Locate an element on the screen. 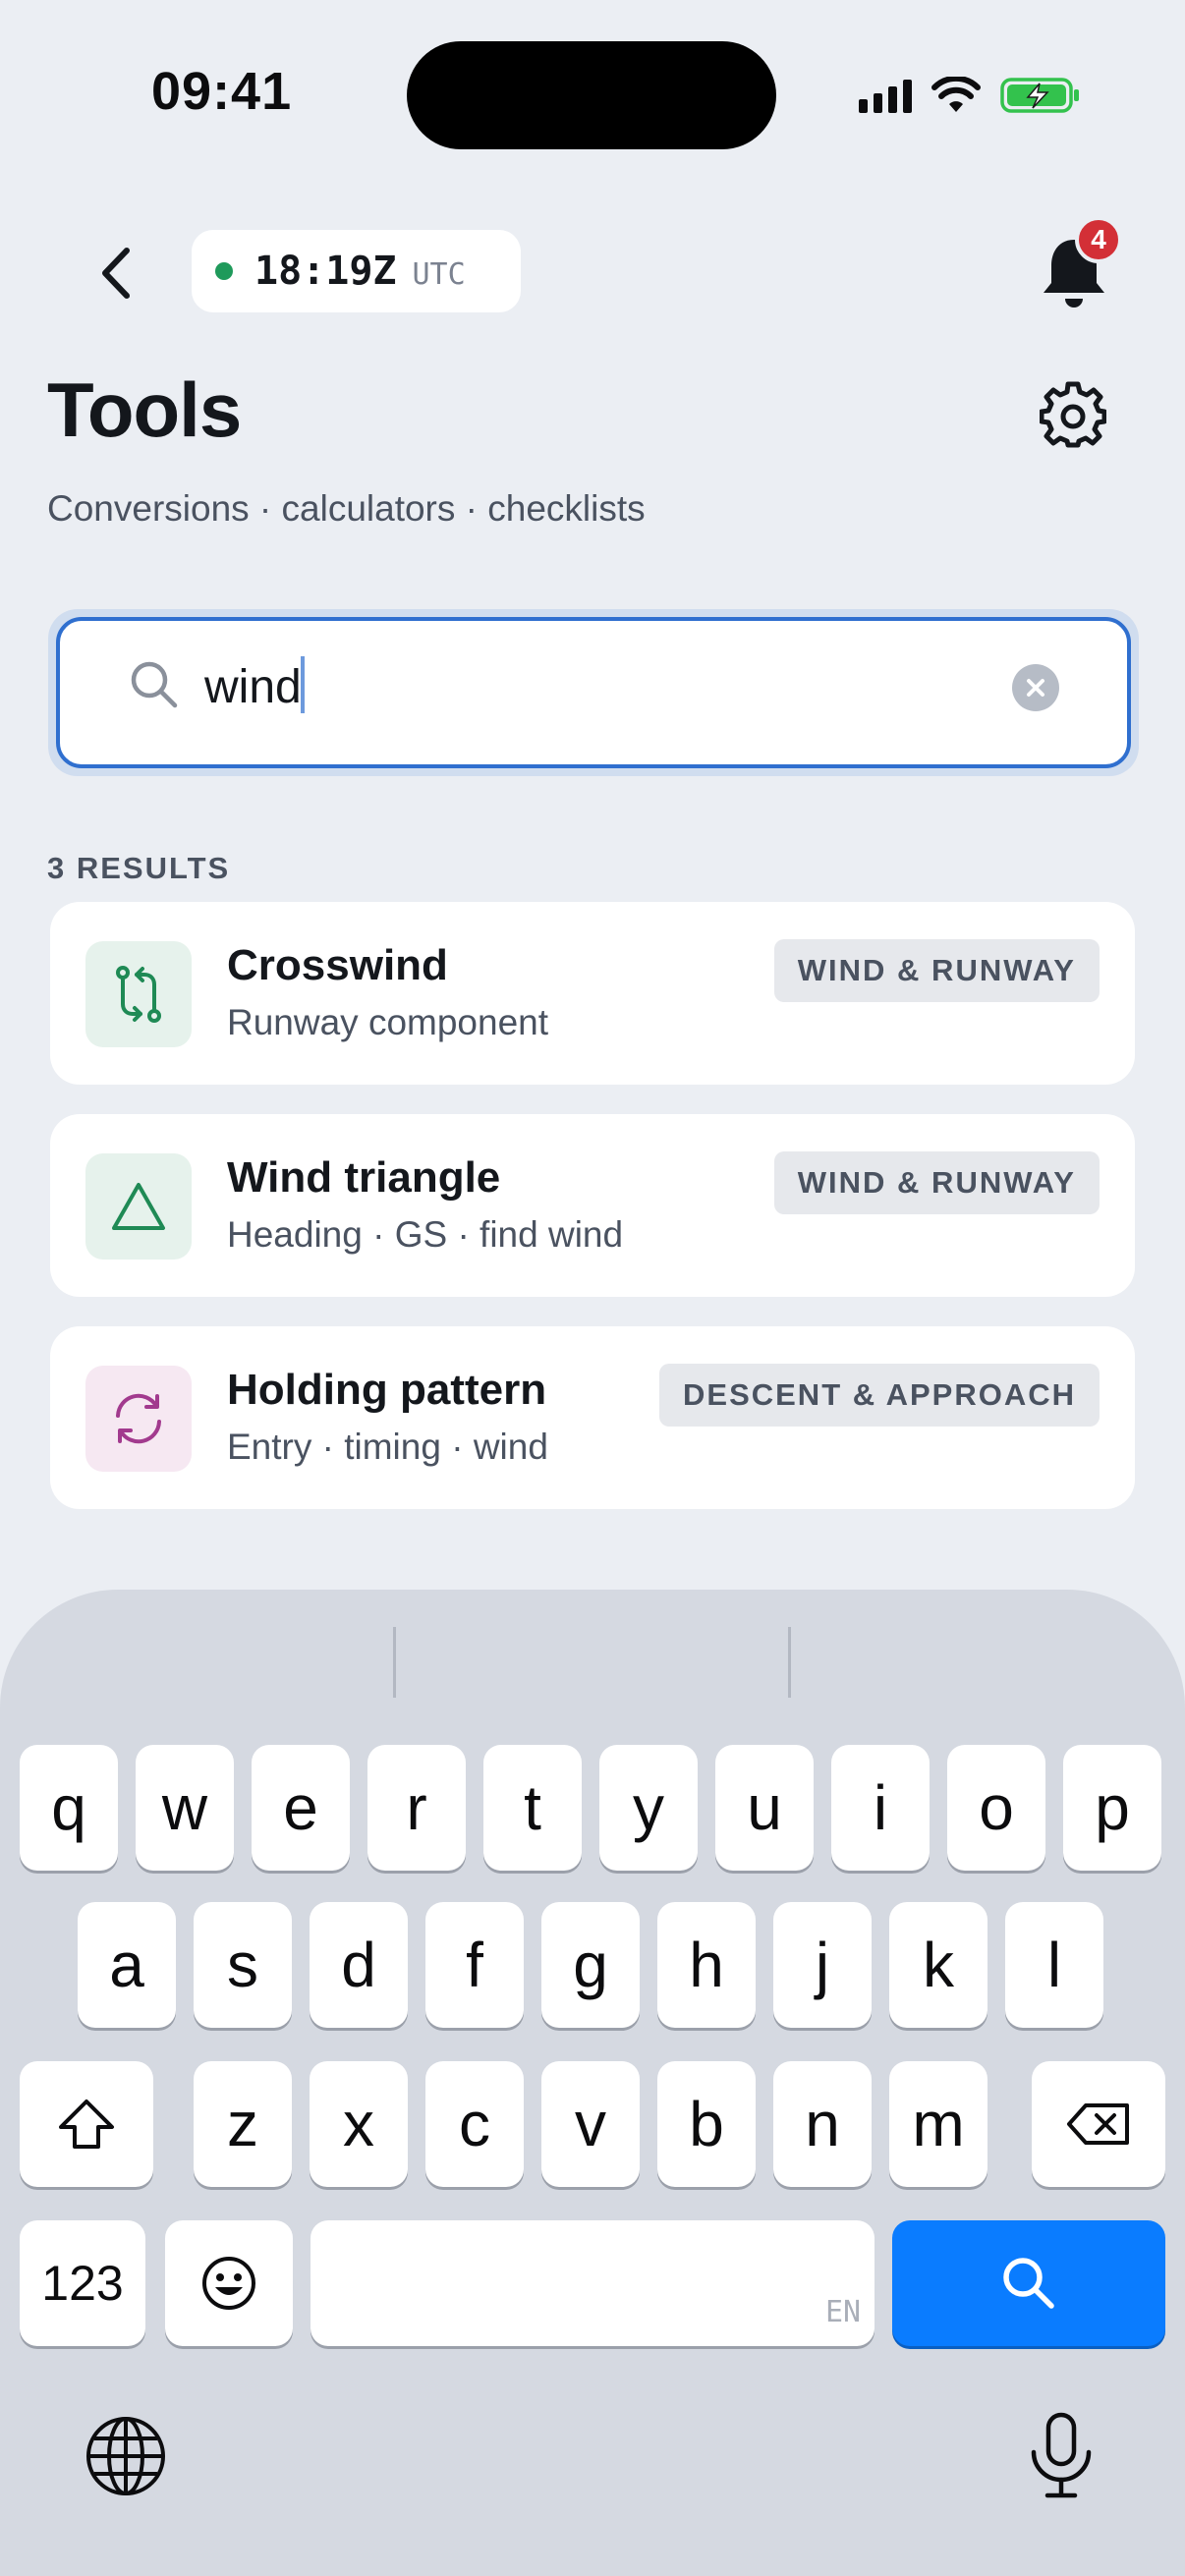 This screenshot has height=2576, width=1185. crosswind-icon is located at coordinates (138, 994).